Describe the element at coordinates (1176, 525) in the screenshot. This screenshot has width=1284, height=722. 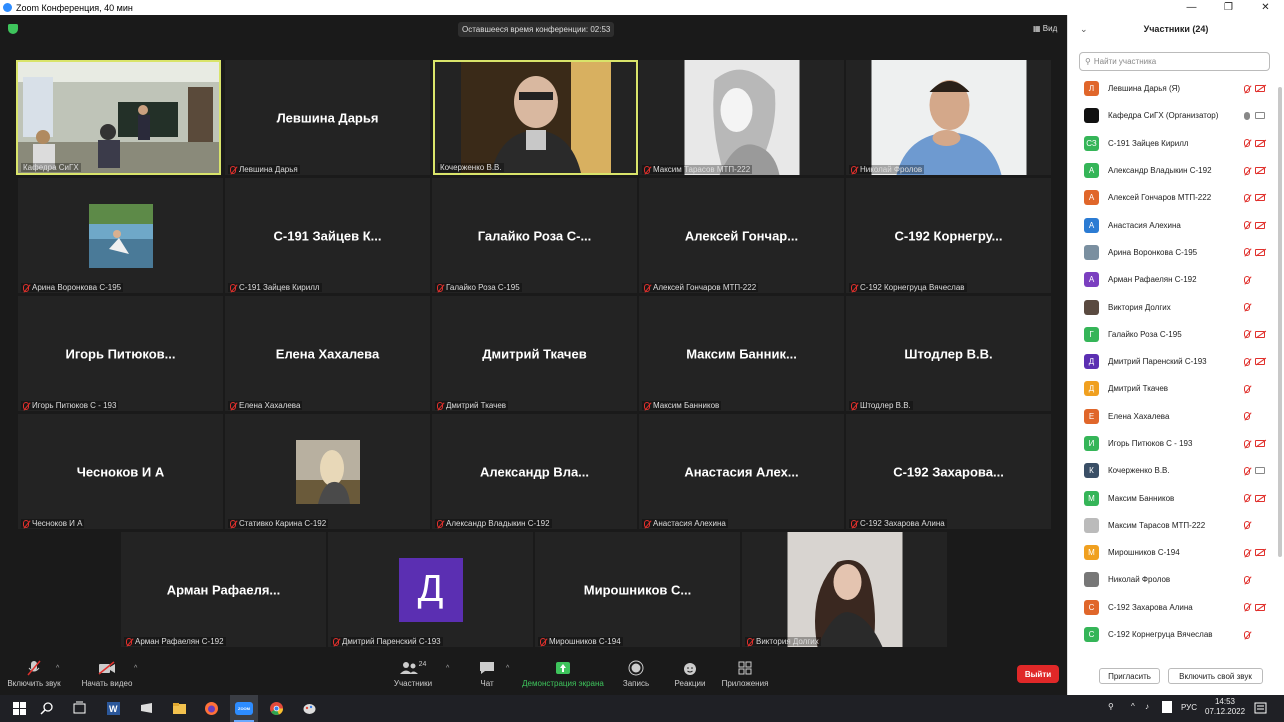
I see `participant-row: Максим Тарасов МТП-222` at that location.